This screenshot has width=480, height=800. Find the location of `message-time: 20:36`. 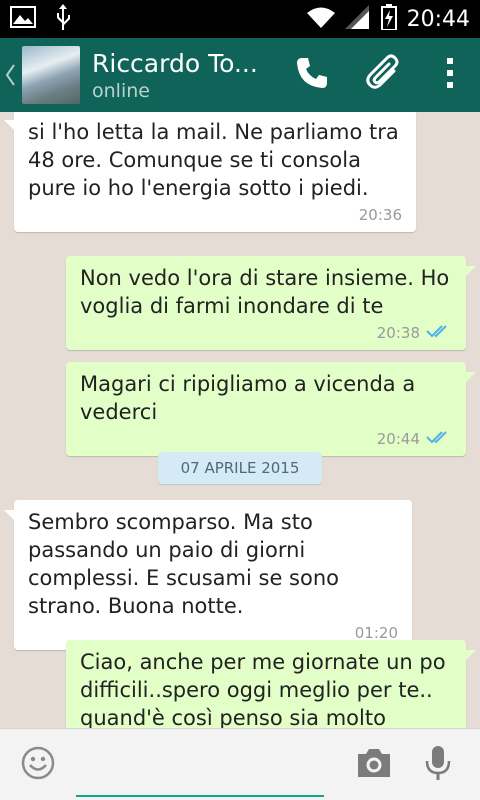

message-time: 20:36 is located at coordinates (380, 215).